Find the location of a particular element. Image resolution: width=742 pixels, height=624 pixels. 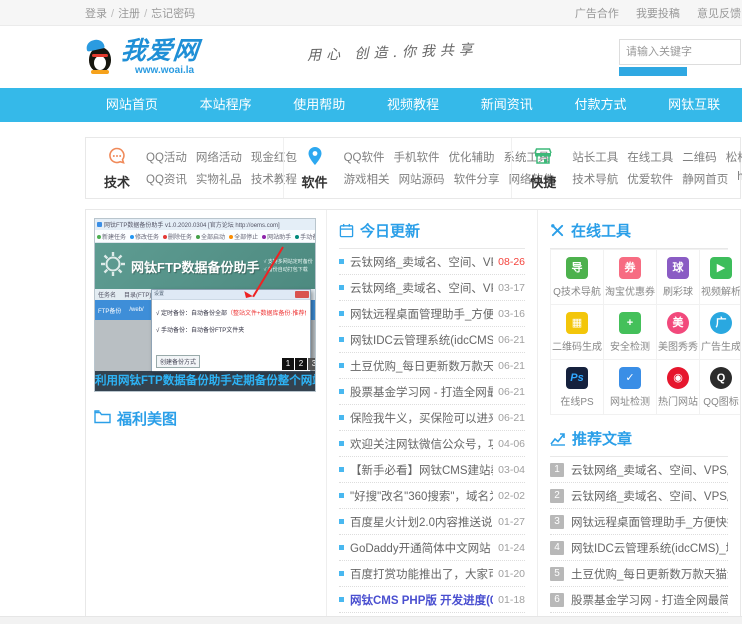

list-item: 云钛网络_卖域名、空间、VPS服务器，价格08-26 is located at coordinates (432, 262).